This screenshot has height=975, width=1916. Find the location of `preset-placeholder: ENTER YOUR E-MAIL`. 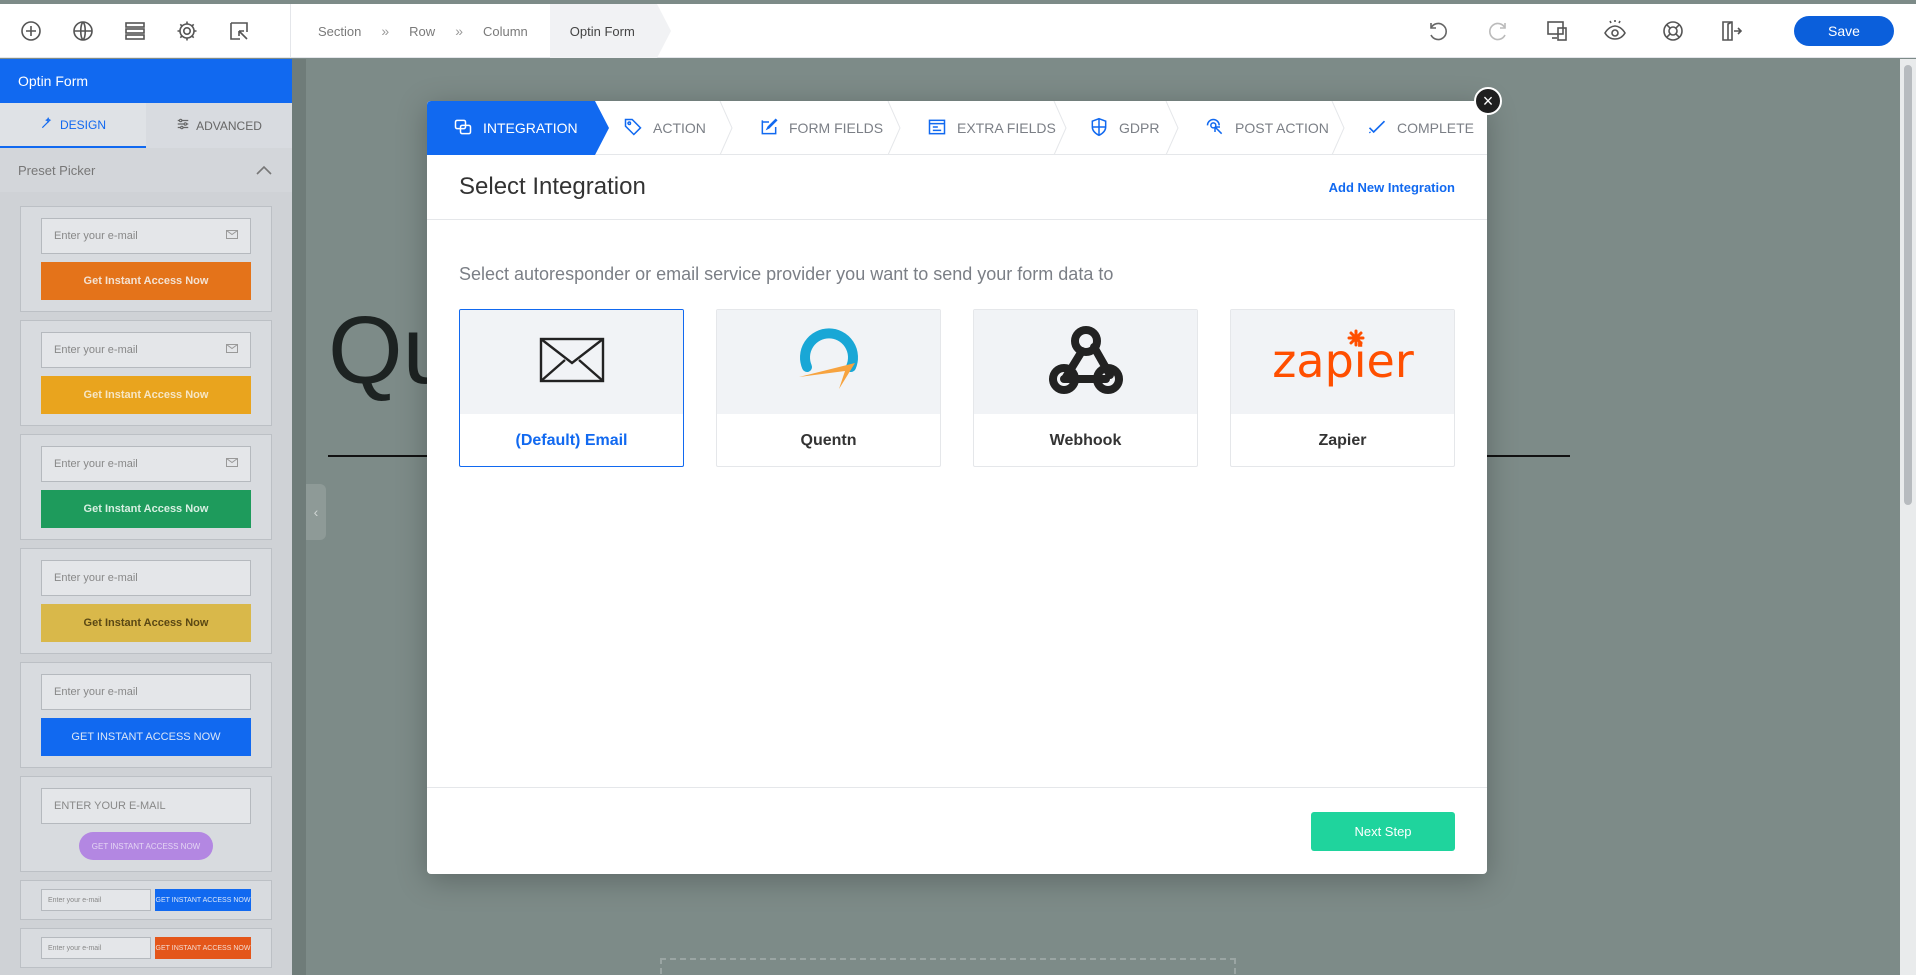

preset-placeholder: ENTER YOUR E-MAIL is located at coordinates (110, 806).